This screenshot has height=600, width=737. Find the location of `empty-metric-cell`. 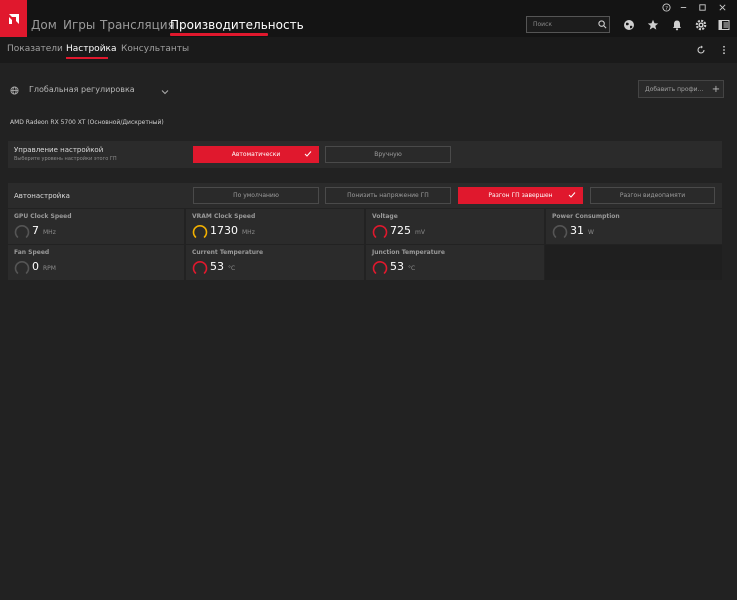

empty-metric-cell is located at coordinates (633, 262).